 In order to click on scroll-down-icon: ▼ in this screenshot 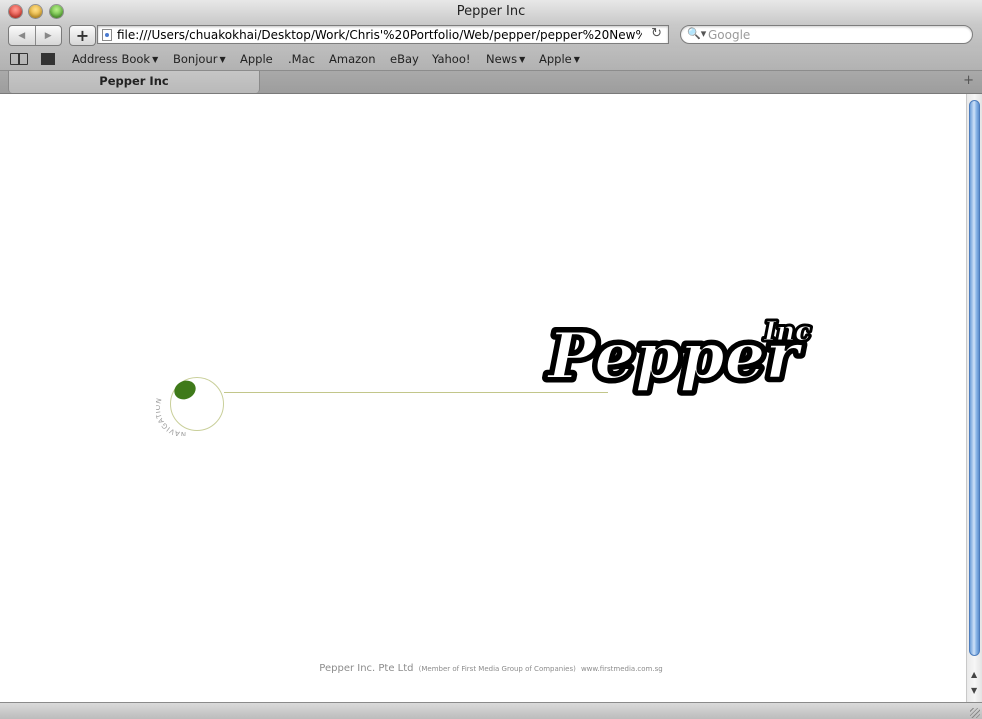, I will do `click(974, 690)`.